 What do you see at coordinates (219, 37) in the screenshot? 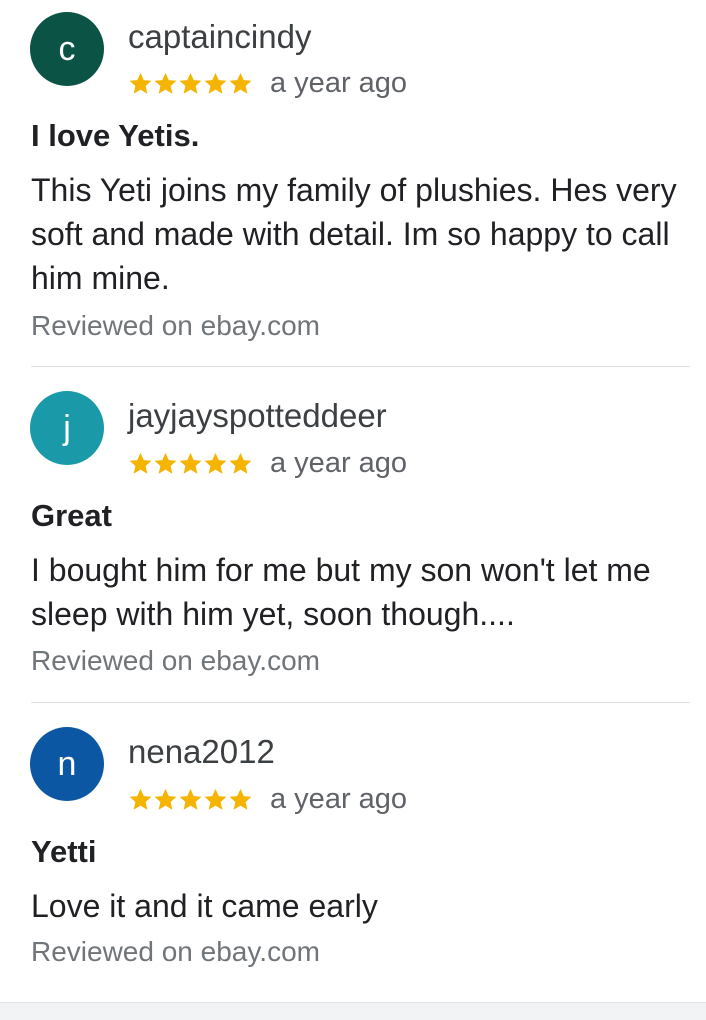
I see `reviewer-name: captaincindy` at bounding box center [219, 37].